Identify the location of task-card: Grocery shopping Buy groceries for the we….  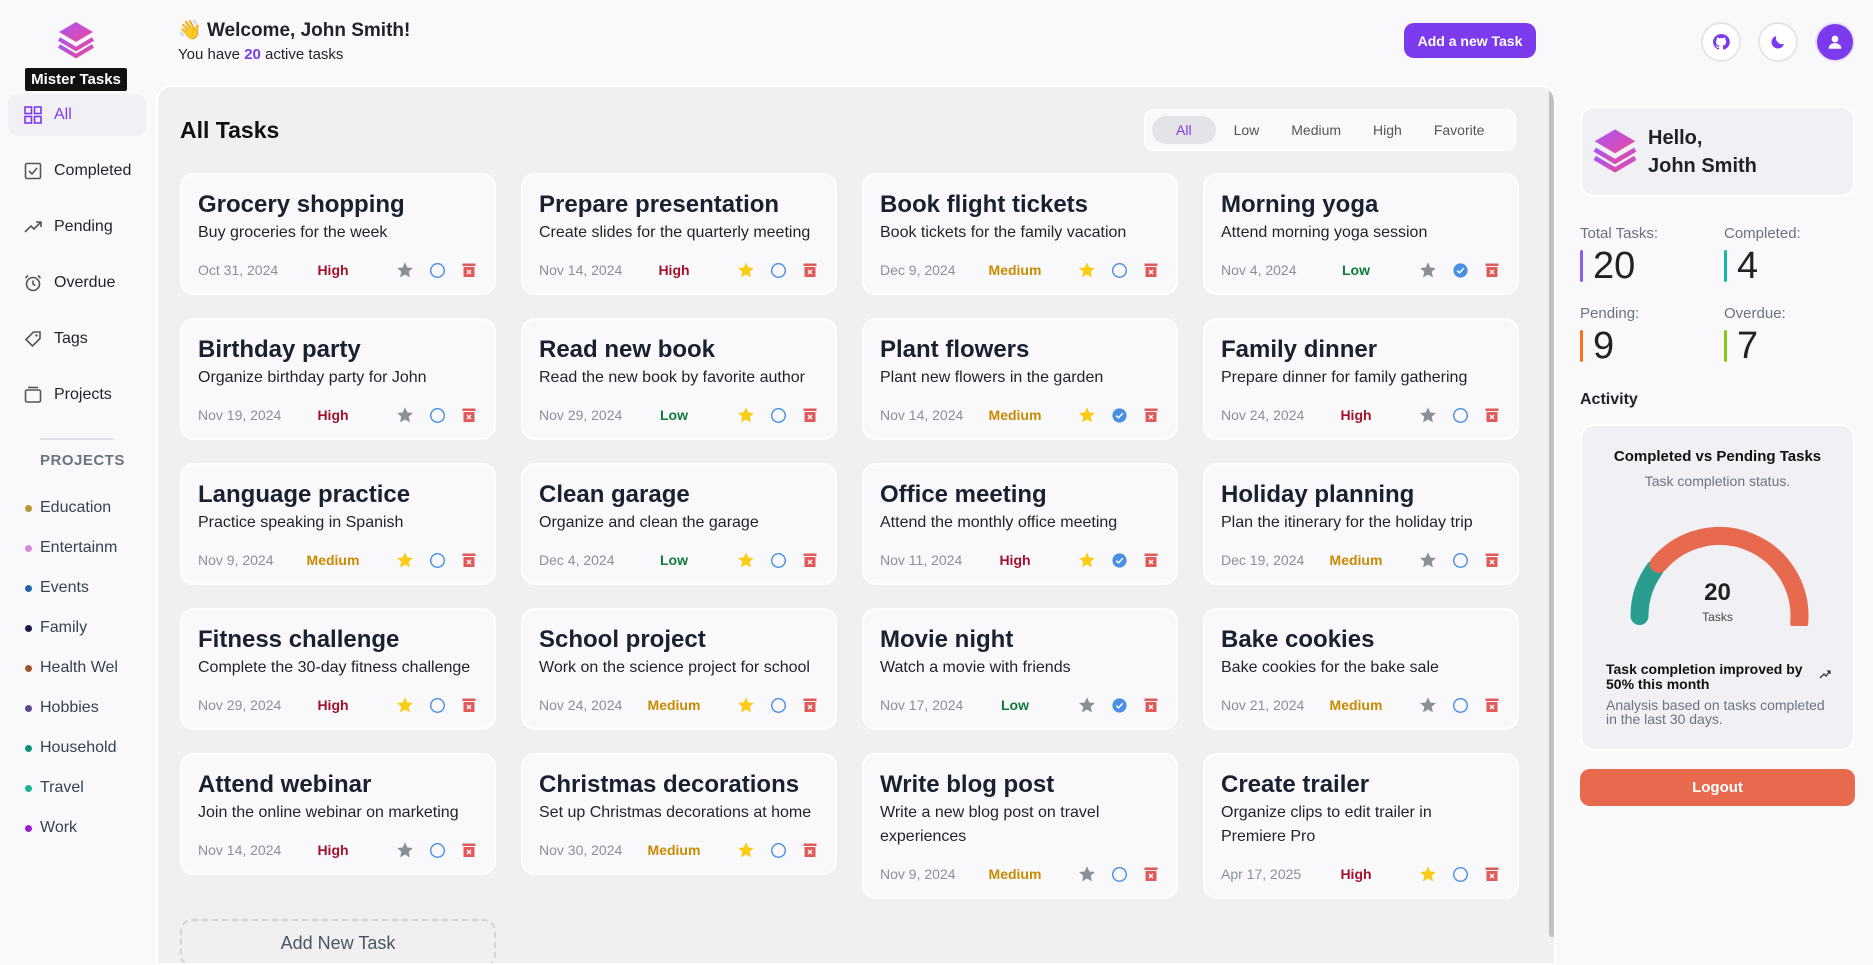
(338, 234).